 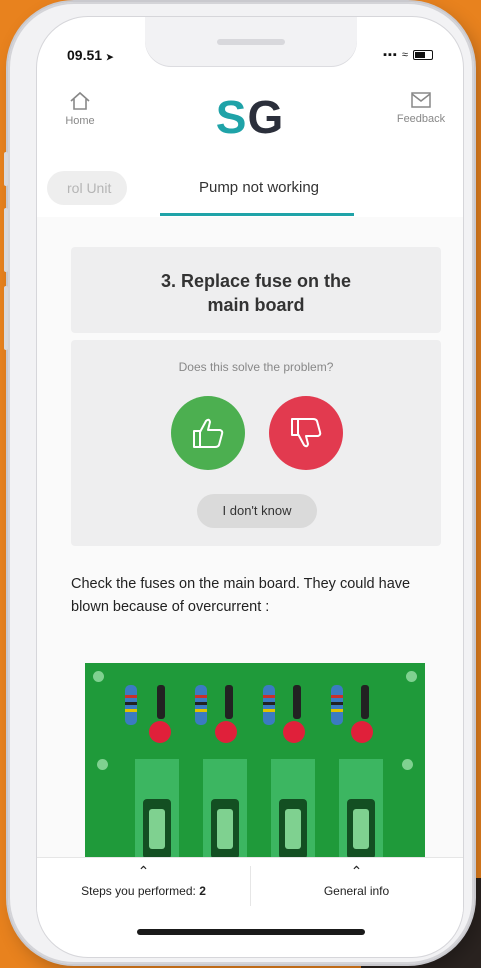 I want to click on app-header: Home SG Feedback, so click(x=250, y=123).